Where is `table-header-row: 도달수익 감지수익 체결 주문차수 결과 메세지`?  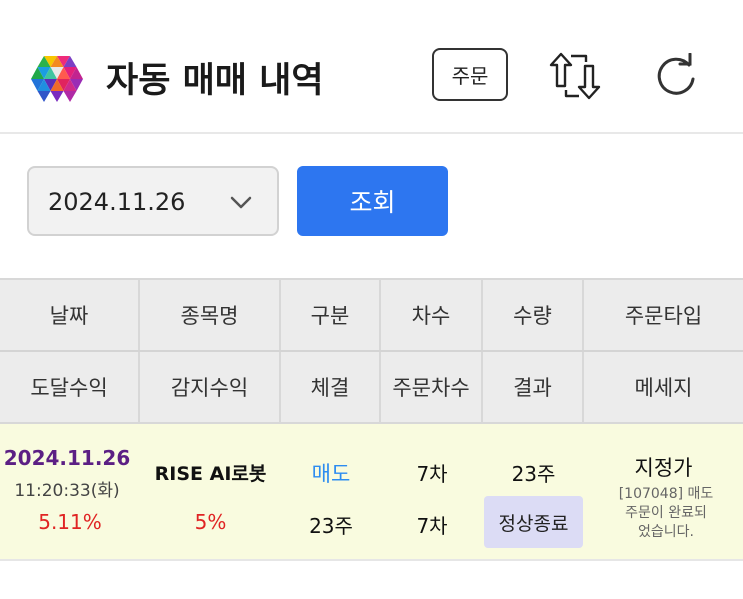
table-header-row: 도달수익 감지수익 체결 주문차수 결과 메세지 is located at coordinates (371, 386).